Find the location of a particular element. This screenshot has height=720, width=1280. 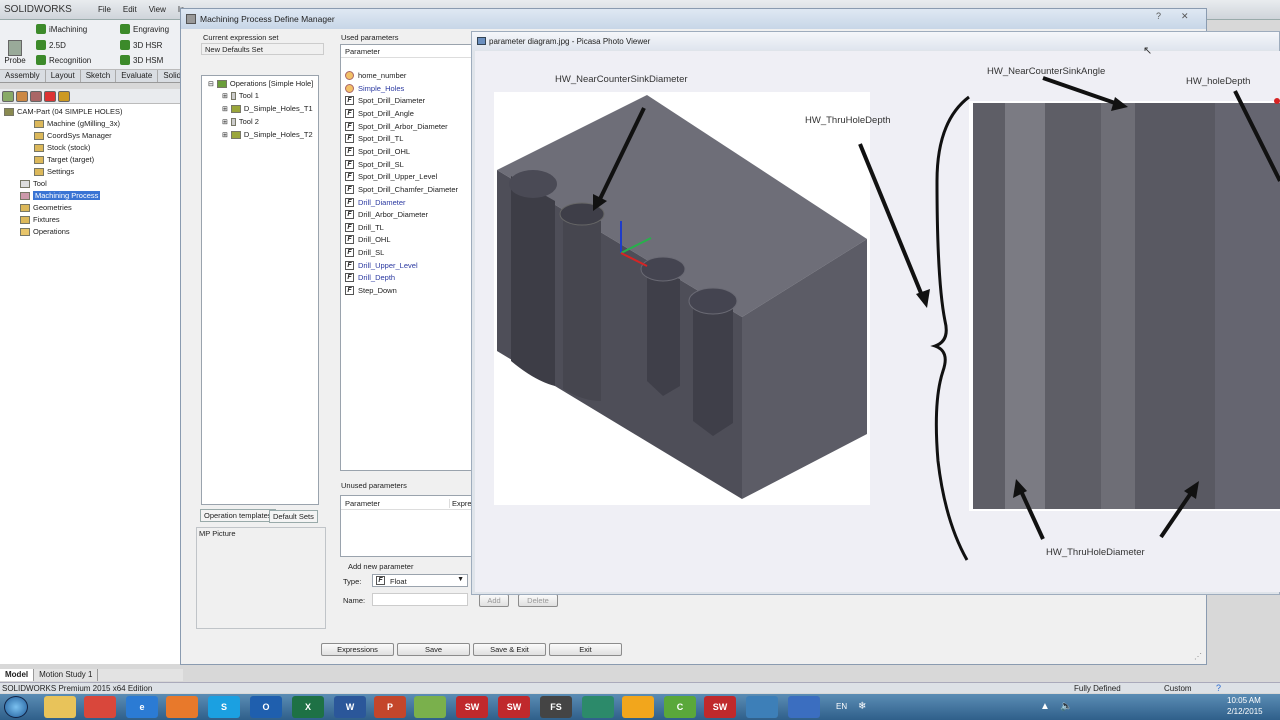

tree-geometries: Geometries is located at coordinates (46, 207).